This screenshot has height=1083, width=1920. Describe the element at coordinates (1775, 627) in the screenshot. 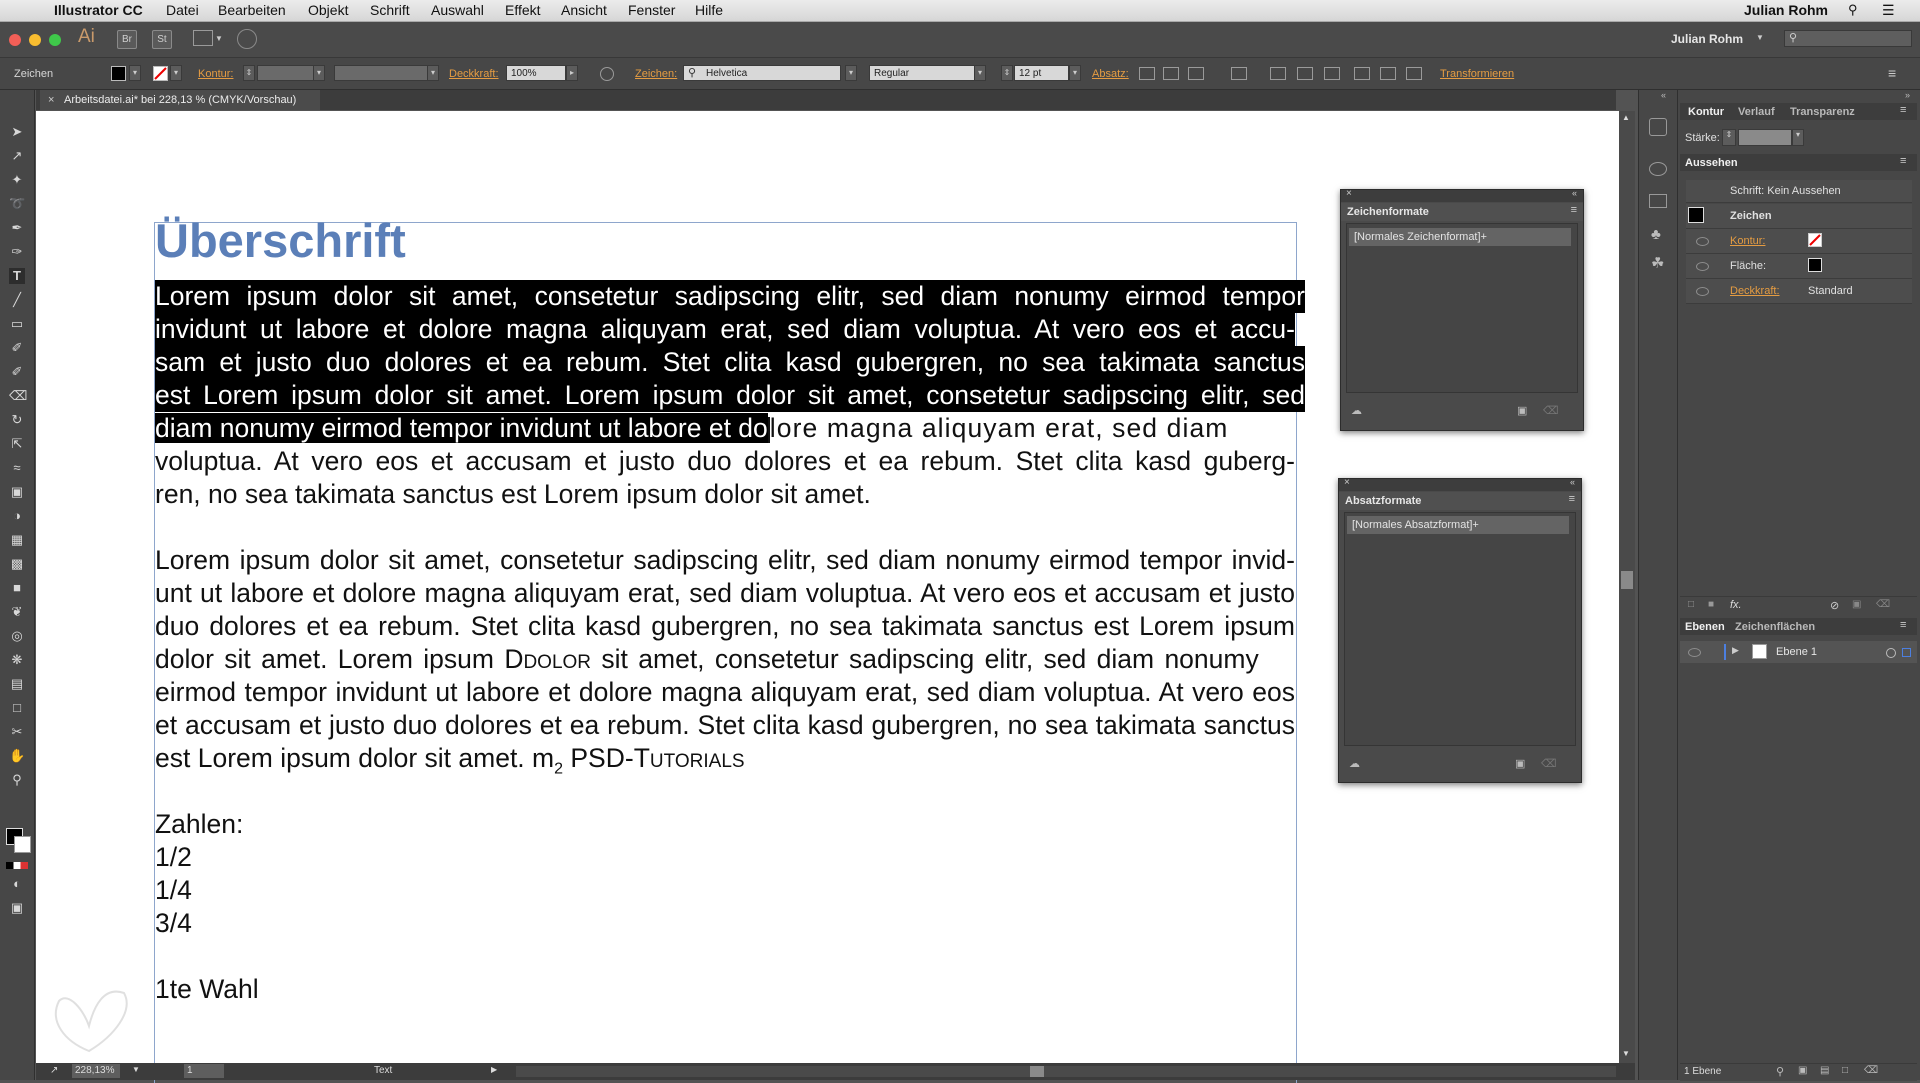

I see `tab-zeichenflaechen: Zeichenflächen` at that location.